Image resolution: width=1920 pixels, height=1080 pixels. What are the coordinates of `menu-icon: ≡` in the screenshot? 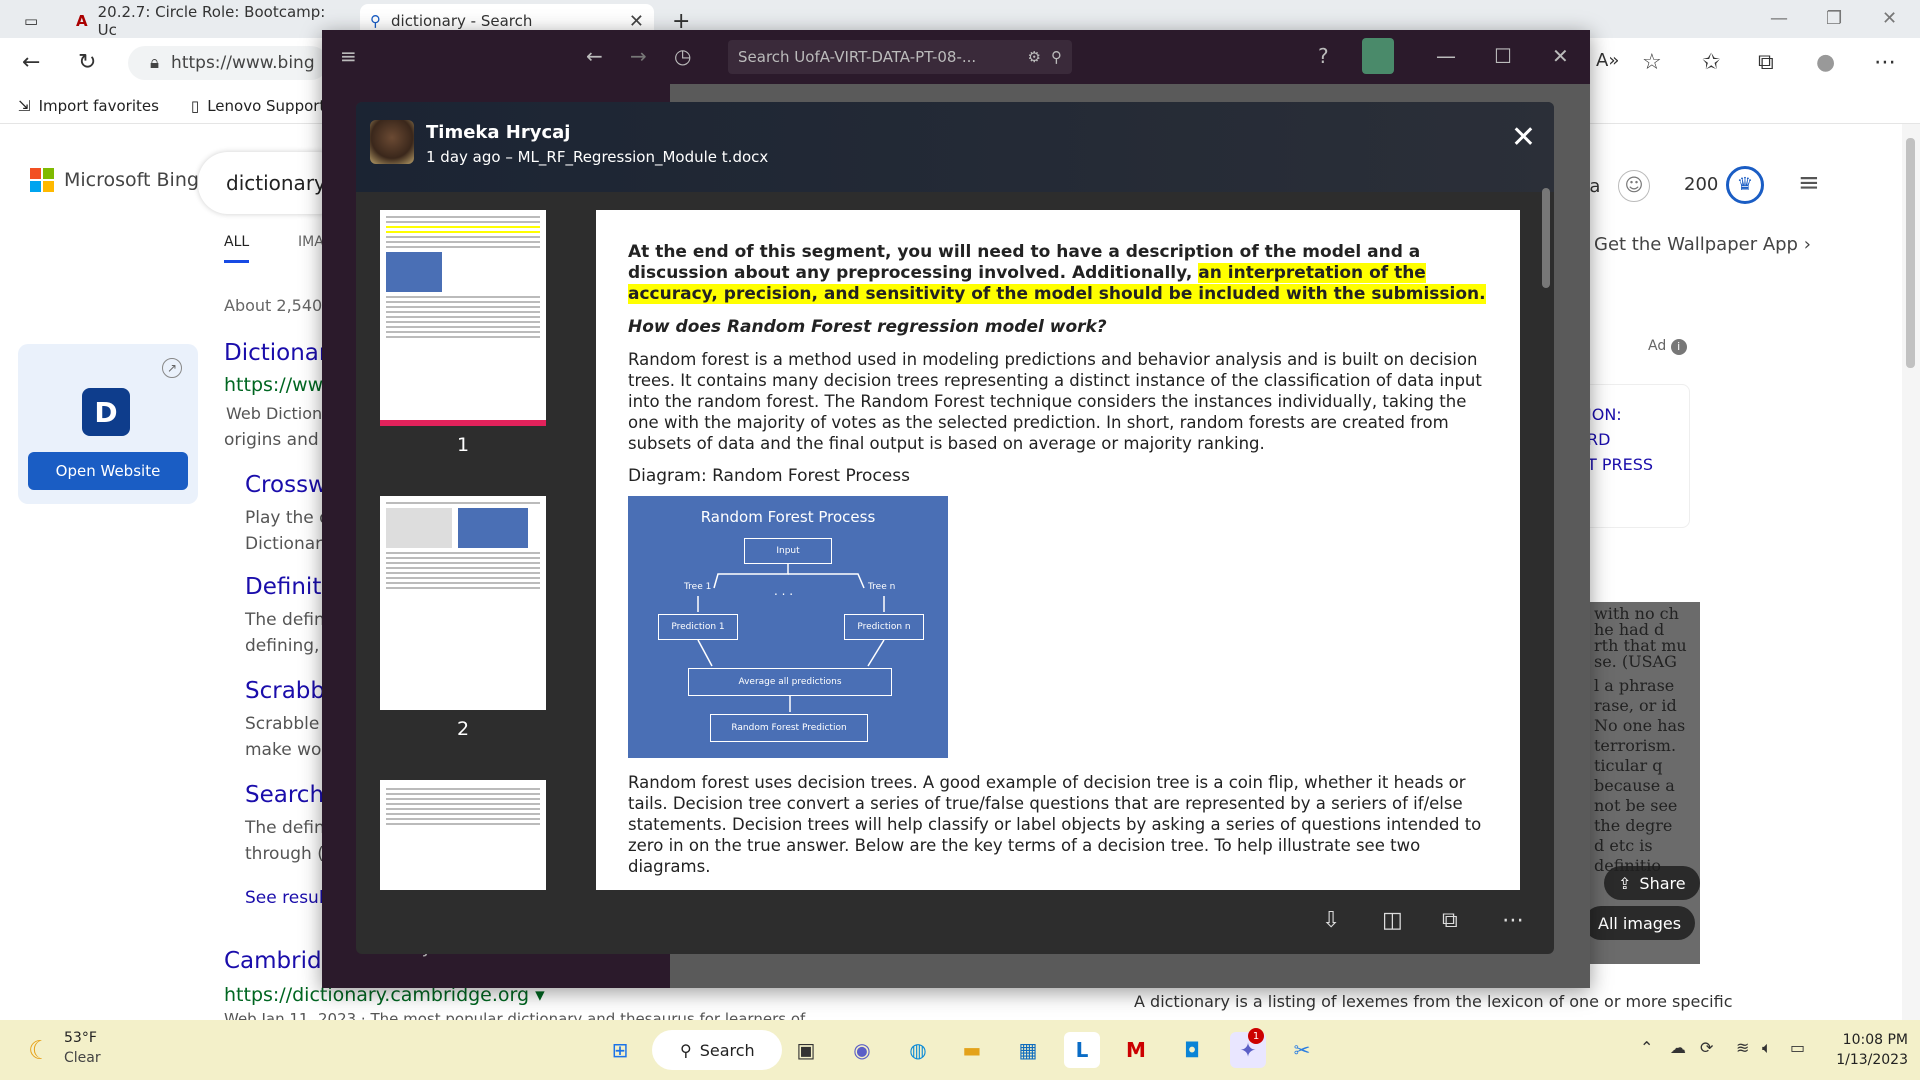 It's located at (348, 56).